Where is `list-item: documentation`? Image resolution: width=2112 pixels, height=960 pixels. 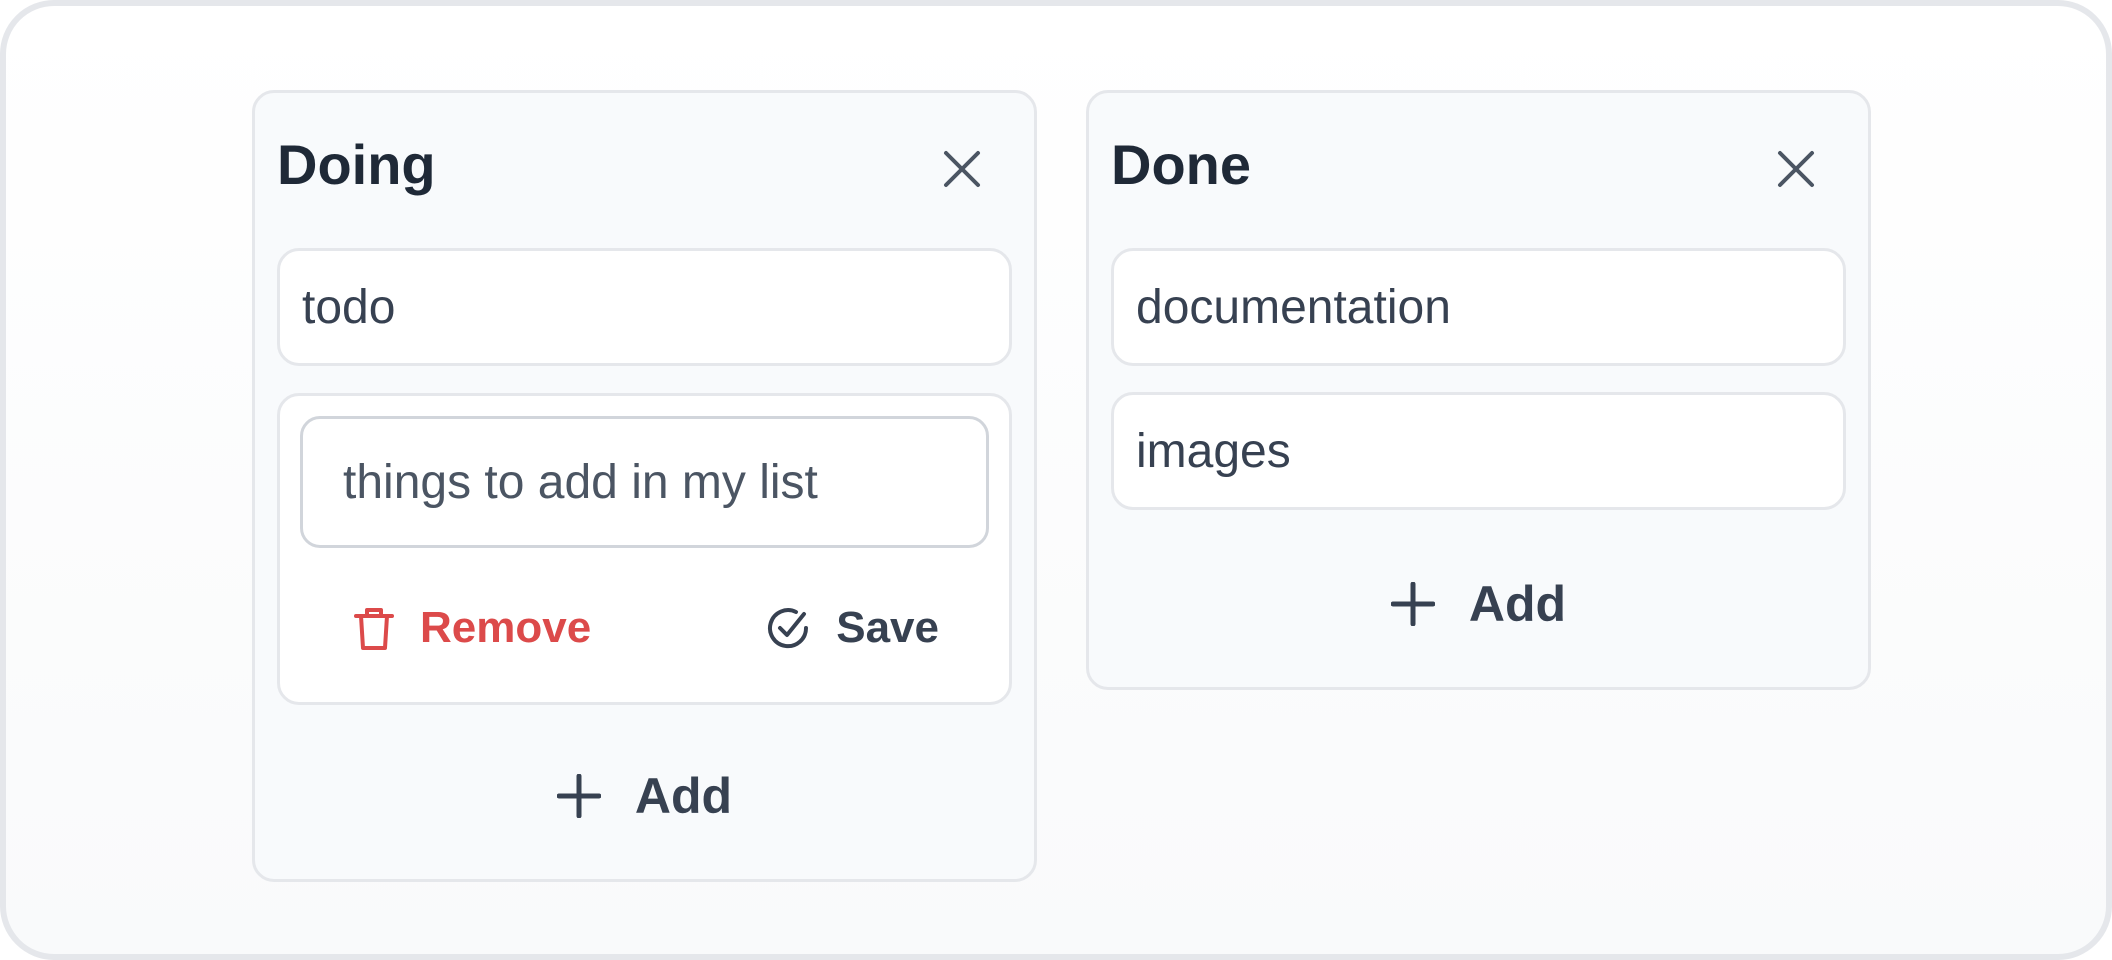
list-item: documentation is located at coordinates (1478, 307).